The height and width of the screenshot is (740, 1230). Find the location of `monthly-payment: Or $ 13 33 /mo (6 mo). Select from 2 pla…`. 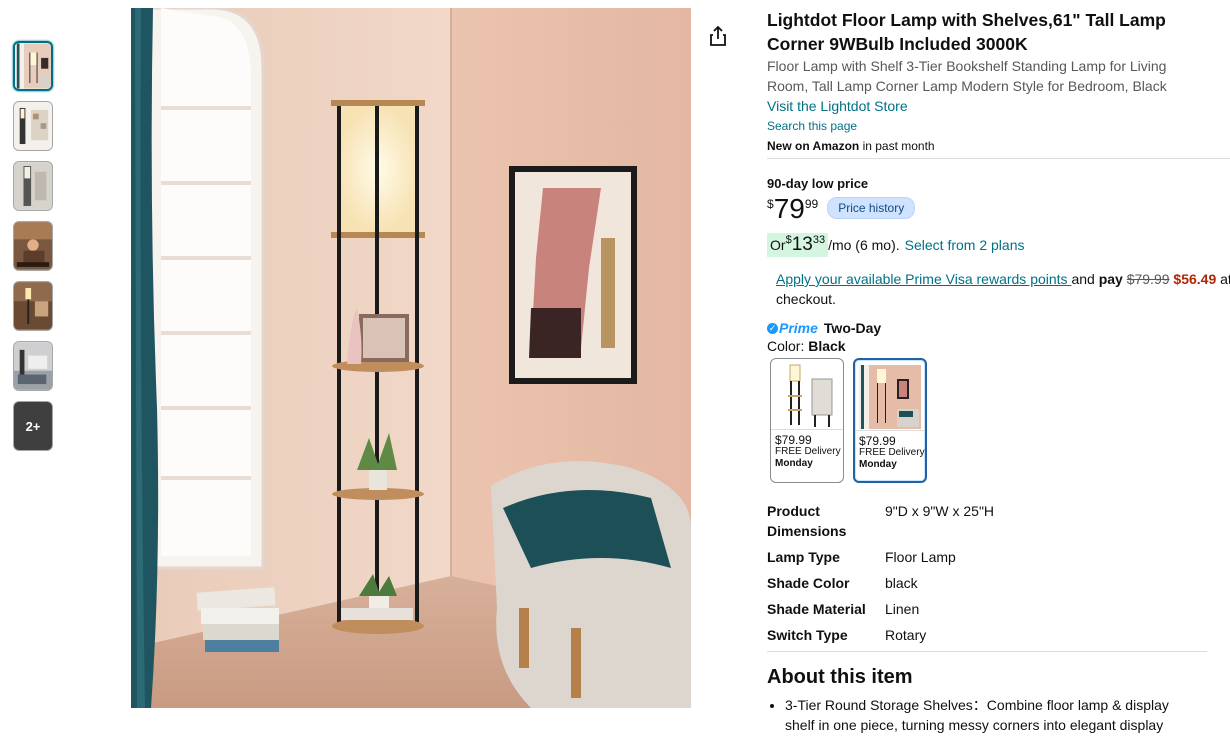

monthly-payment: Or $ 13 33 /mo (6 mo). Select from 2 pla… is located at coordinates (998, 245).